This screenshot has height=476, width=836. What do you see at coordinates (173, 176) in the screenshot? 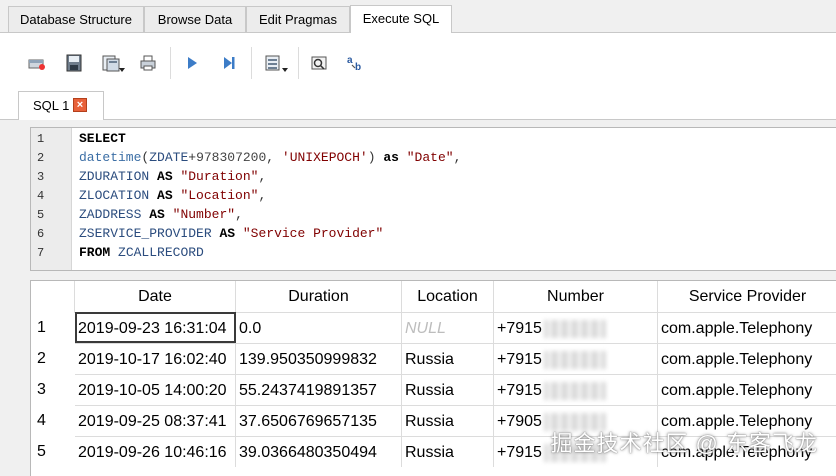
I see `sql-line-3: ZDURATION AS "Duration",` at bounding box center [173, 176].